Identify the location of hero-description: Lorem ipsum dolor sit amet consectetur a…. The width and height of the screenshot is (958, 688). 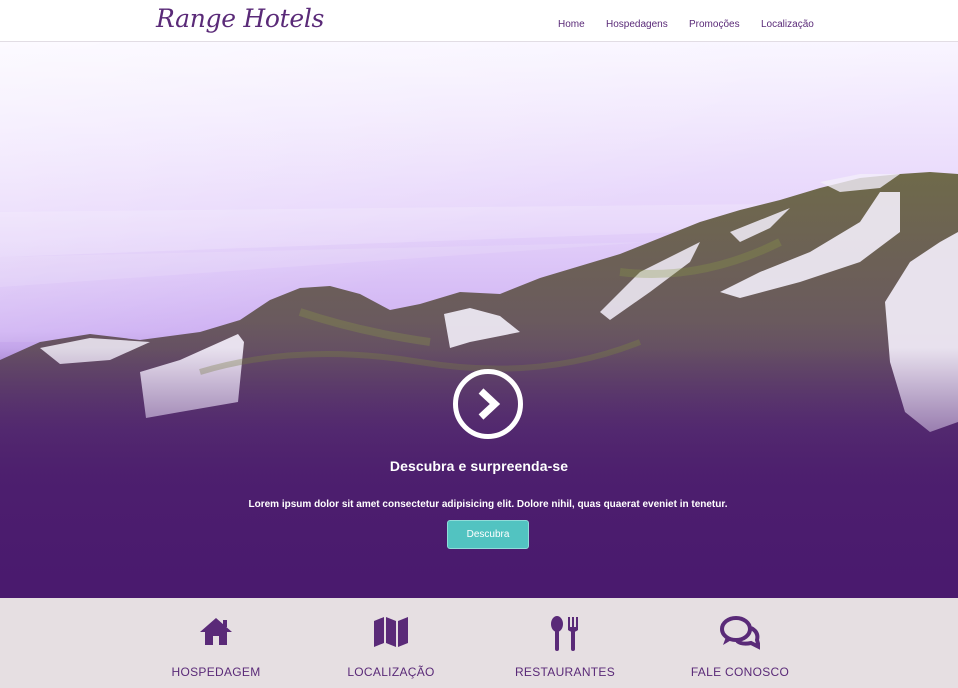
(488, 504).